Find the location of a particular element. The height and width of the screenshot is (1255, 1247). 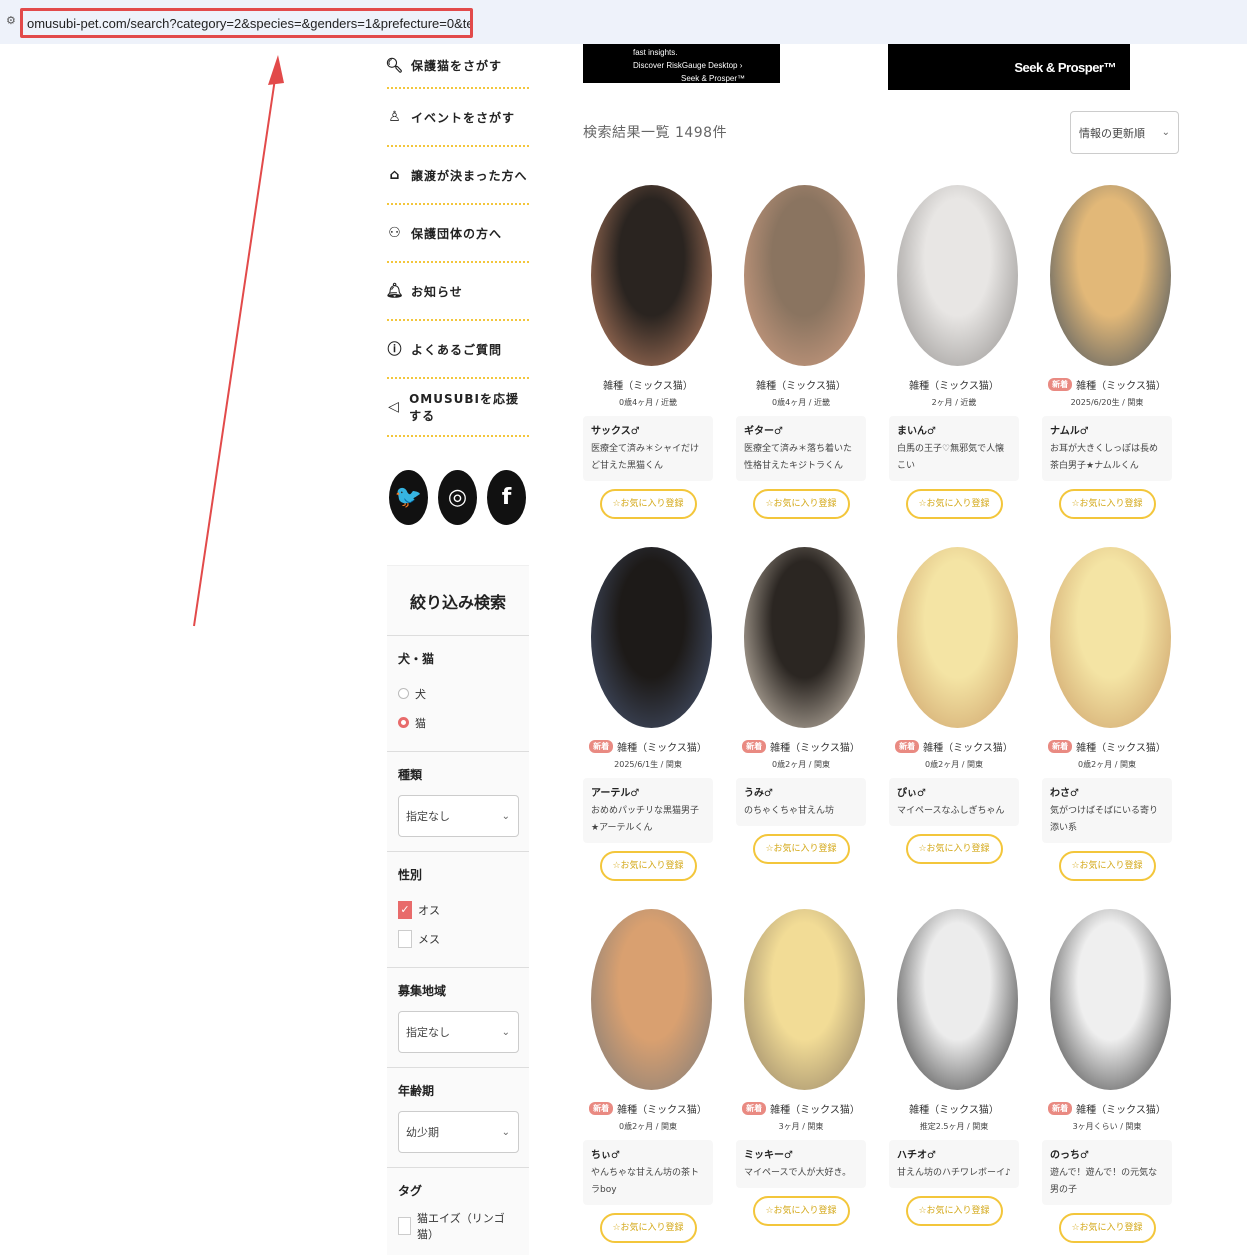

gender-option-female: メス is located at coordinates (458, 938).